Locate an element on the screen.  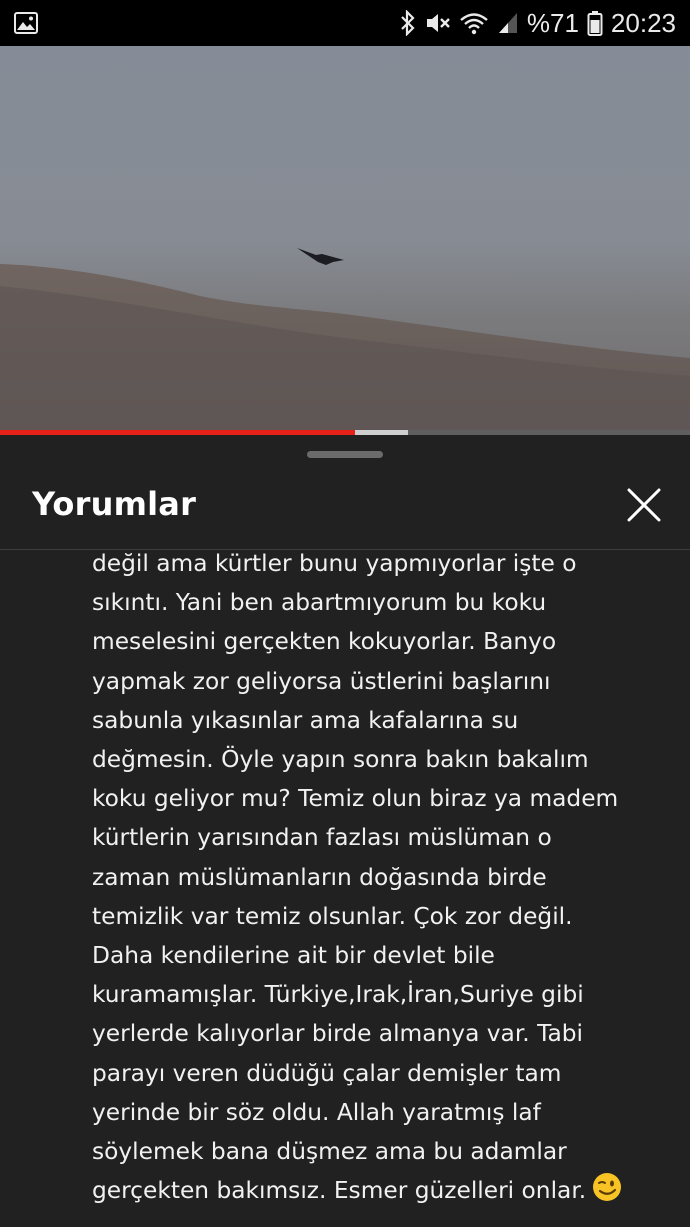
battery-percentage: %71 is located at coordinates (552, 22).